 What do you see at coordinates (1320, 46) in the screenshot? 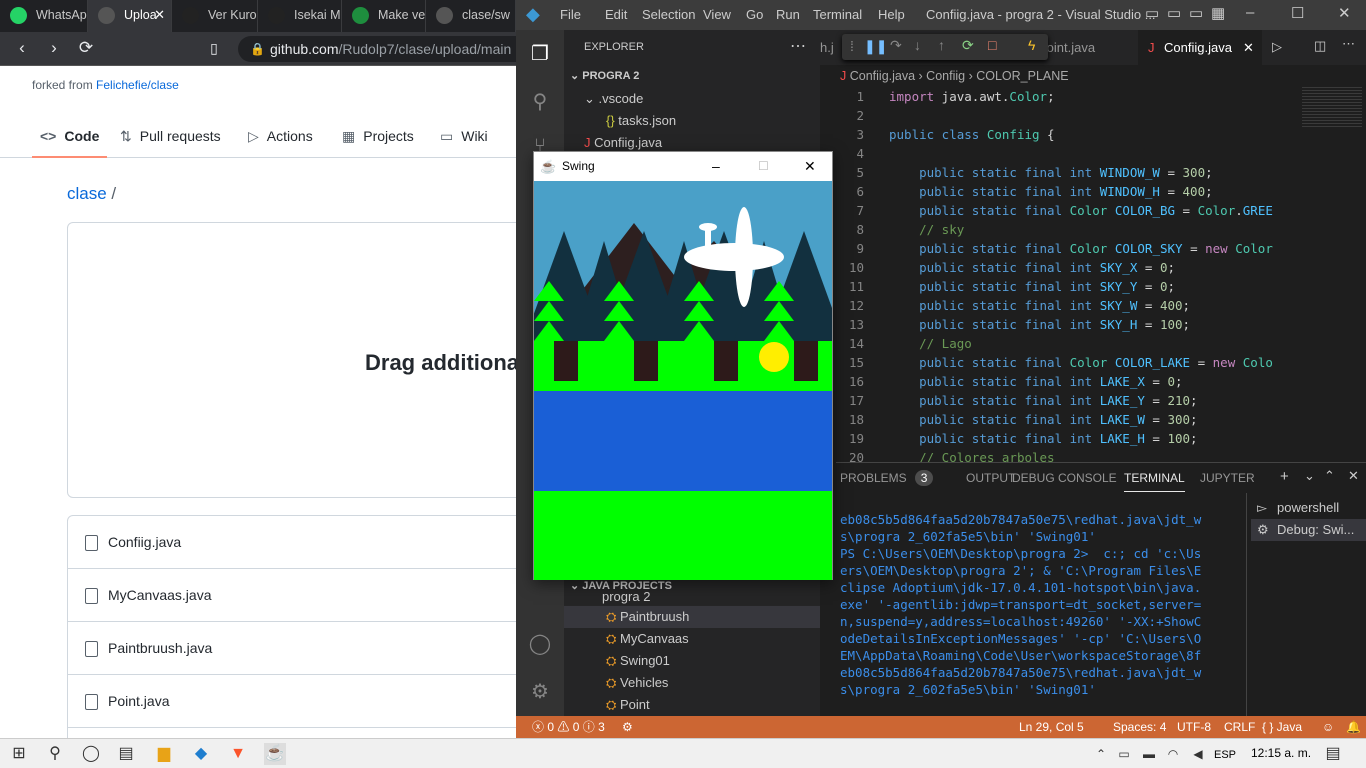
I see `split-editor-icon: ◫` at bounding box center [1320, 46].